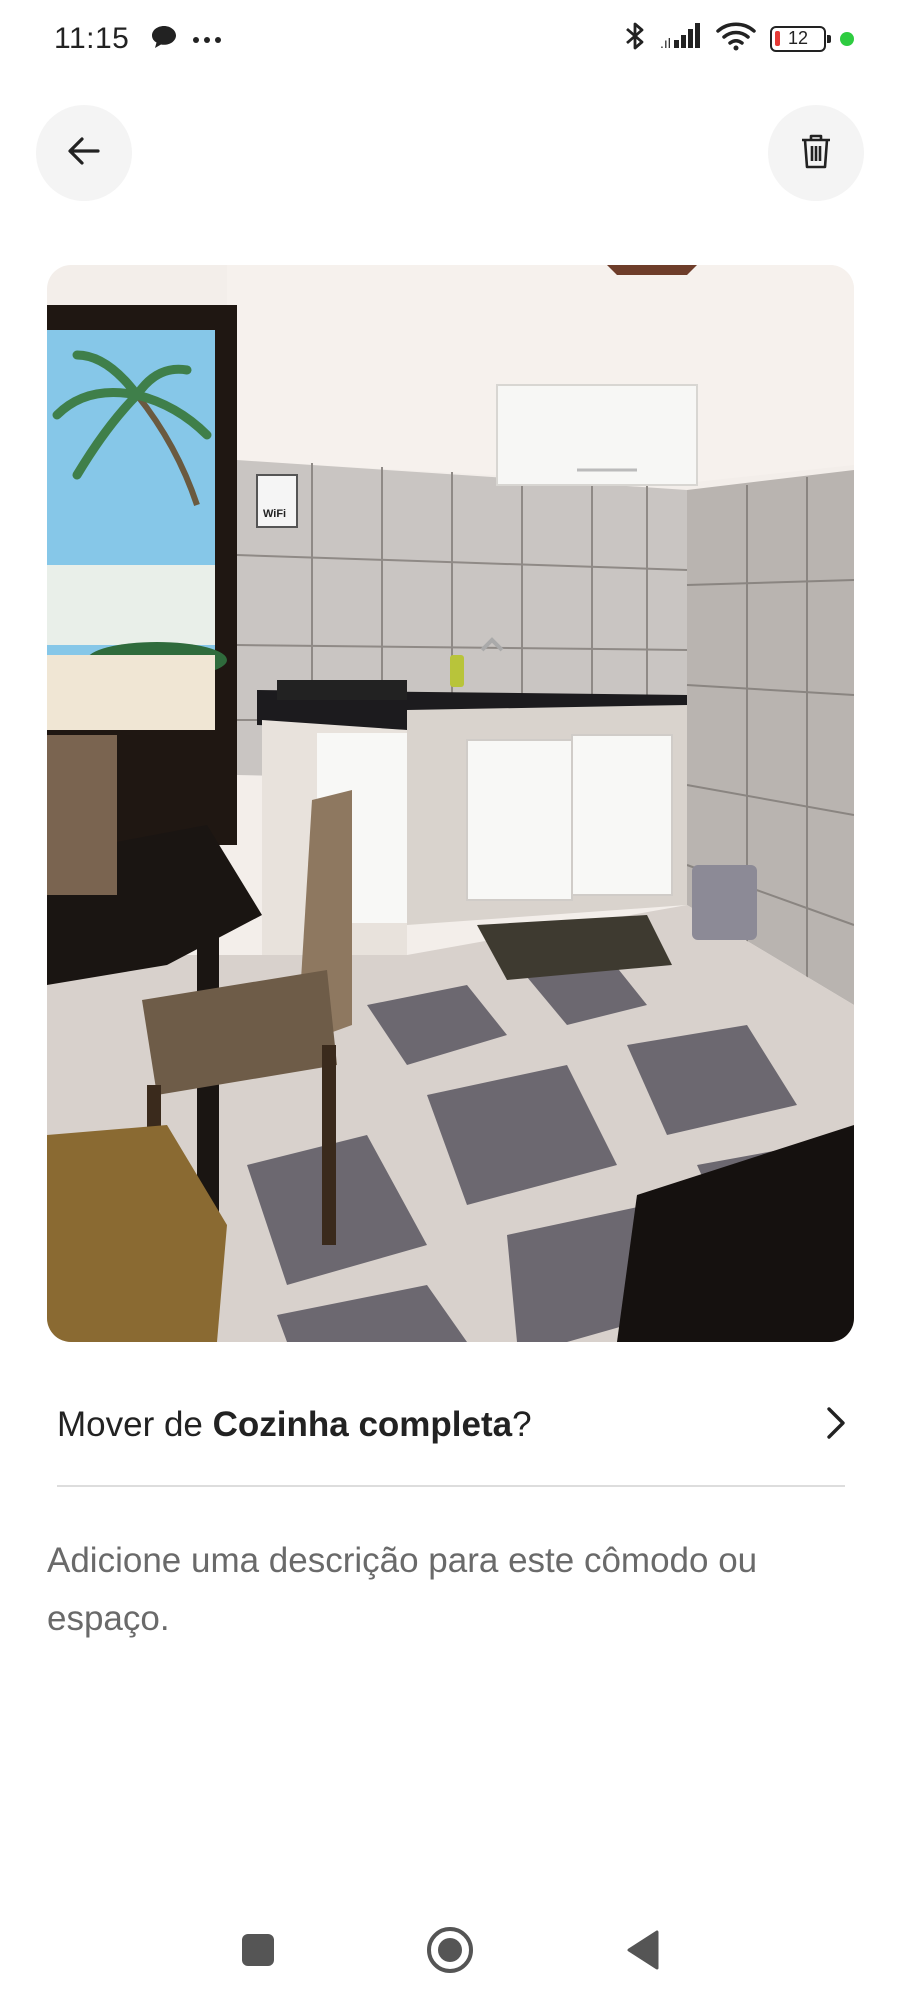 The height and width of the screenshot is (2000, 900). I want to click on battery-fill, so click(777, 38).